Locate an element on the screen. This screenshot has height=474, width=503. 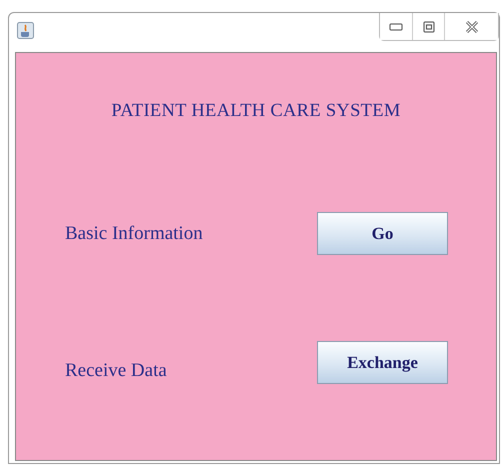
maximize-icon is located at coordinates (428, 26).